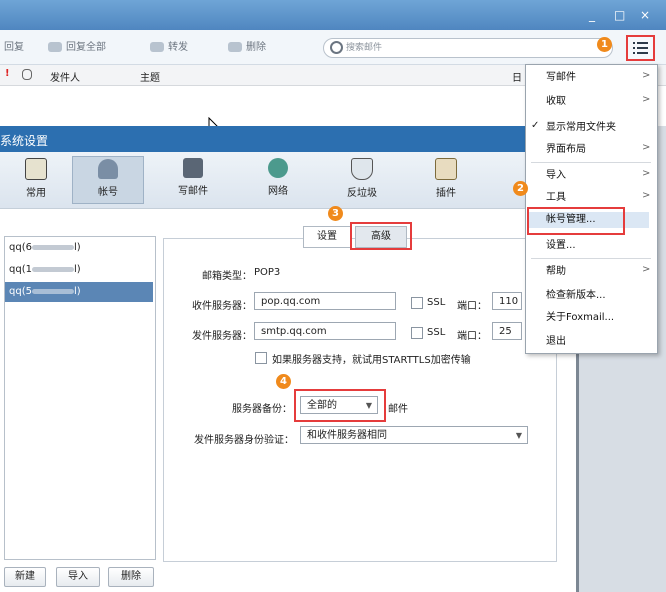 Image resolution: width=666 pixels, height=592 pixels. I want to click on forward-label: 转发, so click(178, 47).